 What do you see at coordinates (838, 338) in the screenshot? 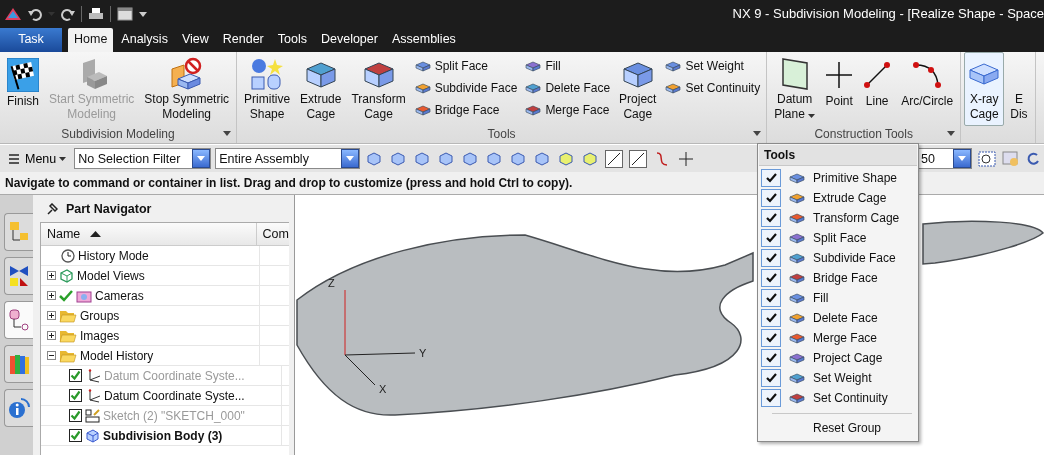
I see `menu-item: Merge Face` at bounding box center [838, 338].